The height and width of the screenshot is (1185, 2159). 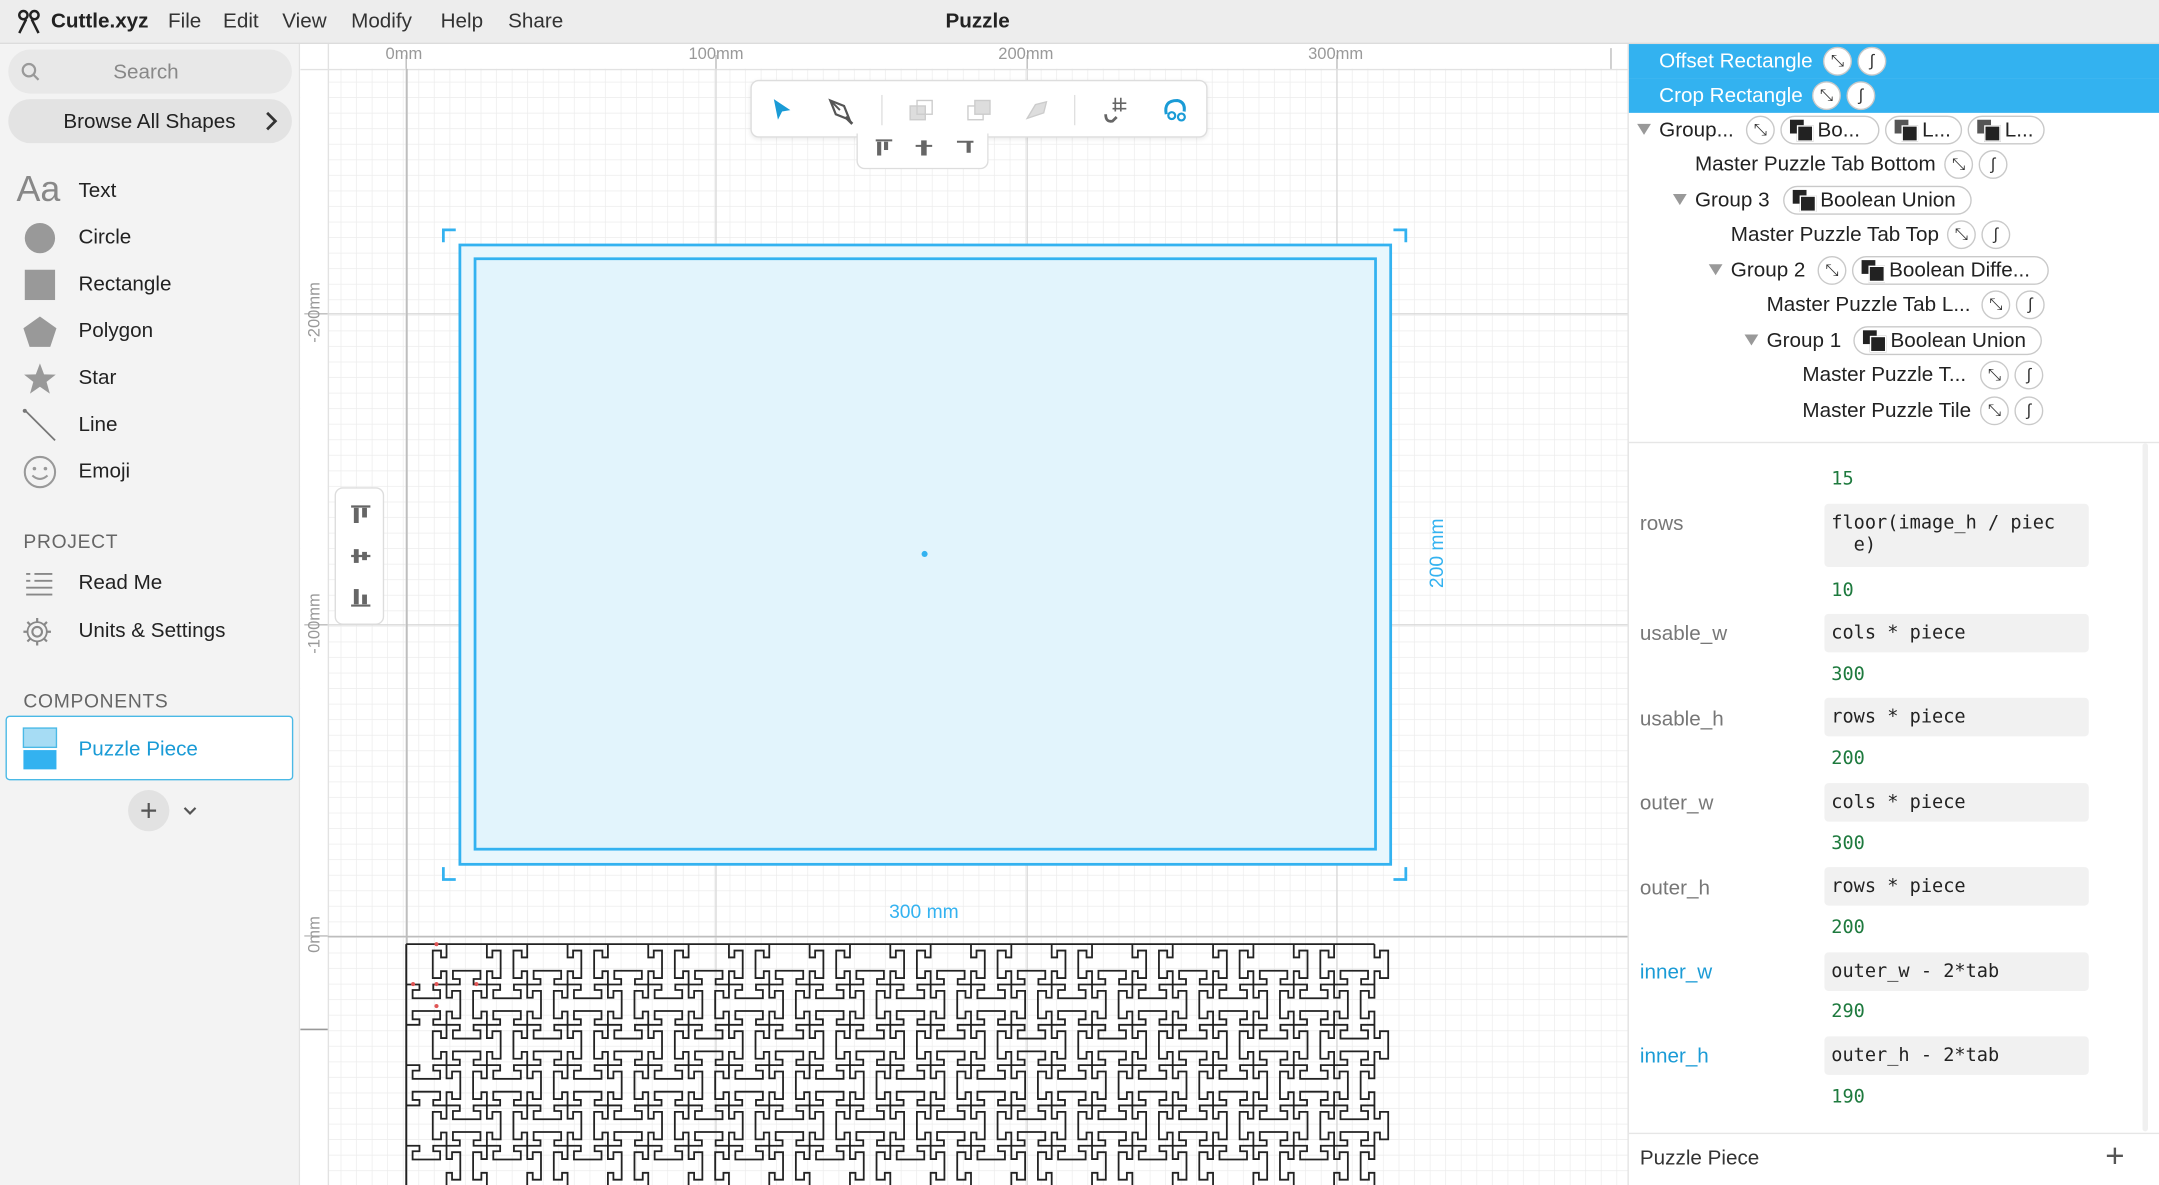 What do you see at coordinates (2145, 787) in the screenshot?
I see `params-scrollbar` at bounding box center [2145, 787].